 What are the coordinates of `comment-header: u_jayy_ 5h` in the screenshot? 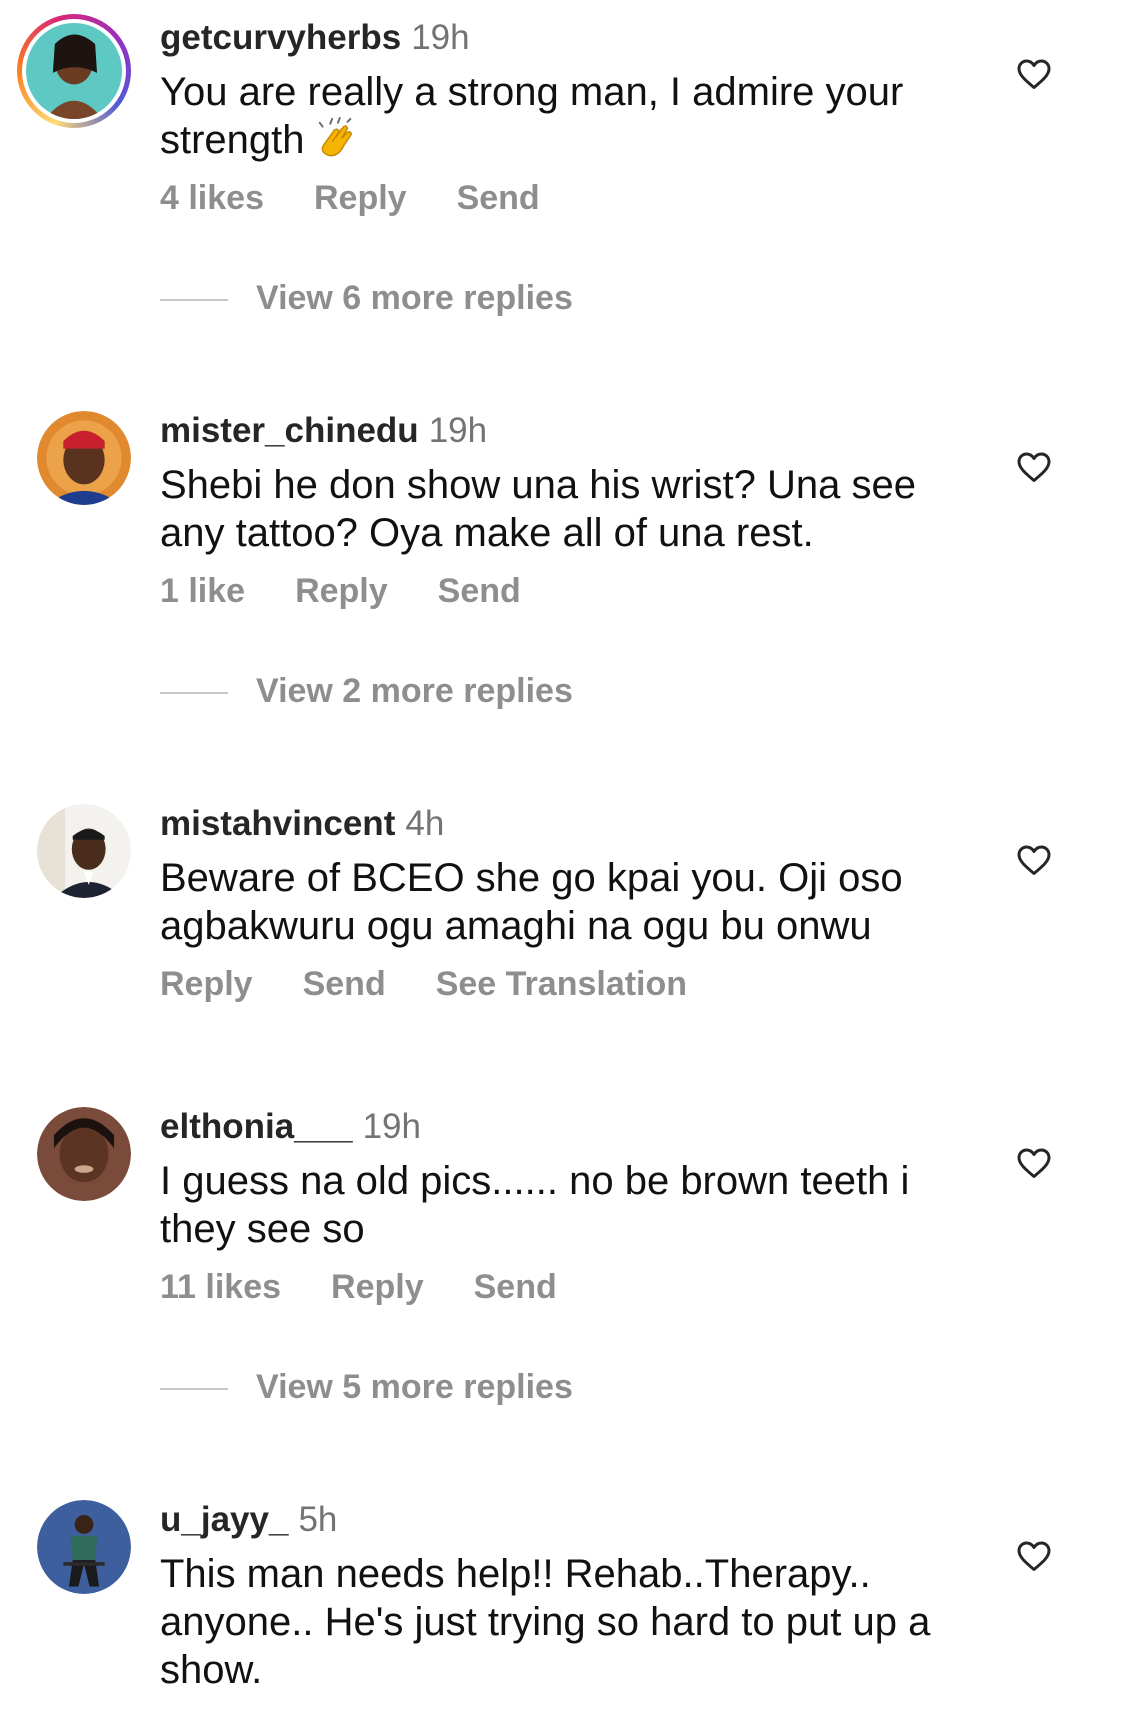 It's located at (248, 1520).